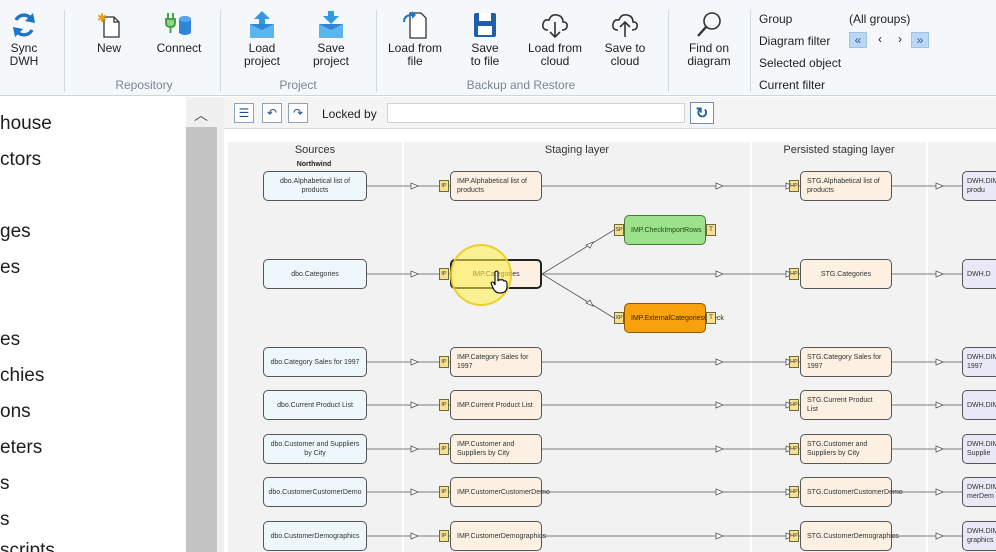  Describe the element at coordinates (272, 113) in the screenshot. I see `undo-button: ↶` at that location.